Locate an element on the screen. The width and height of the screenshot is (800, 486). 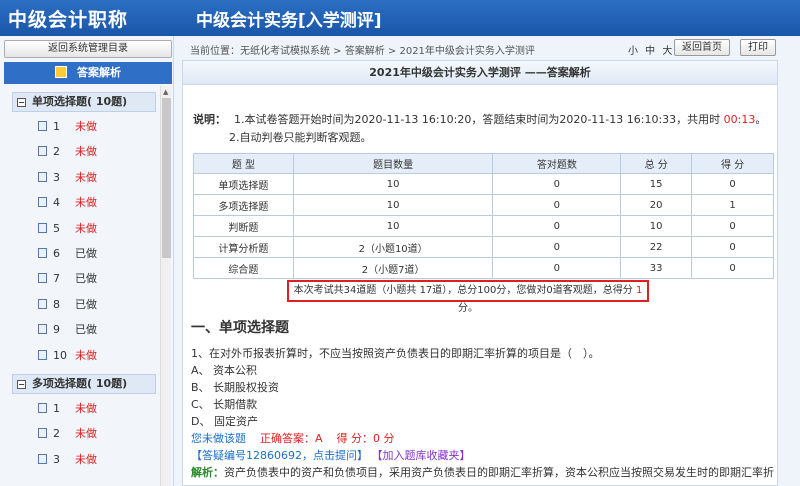
total-score: 1 is located at coordinates (639, 290).